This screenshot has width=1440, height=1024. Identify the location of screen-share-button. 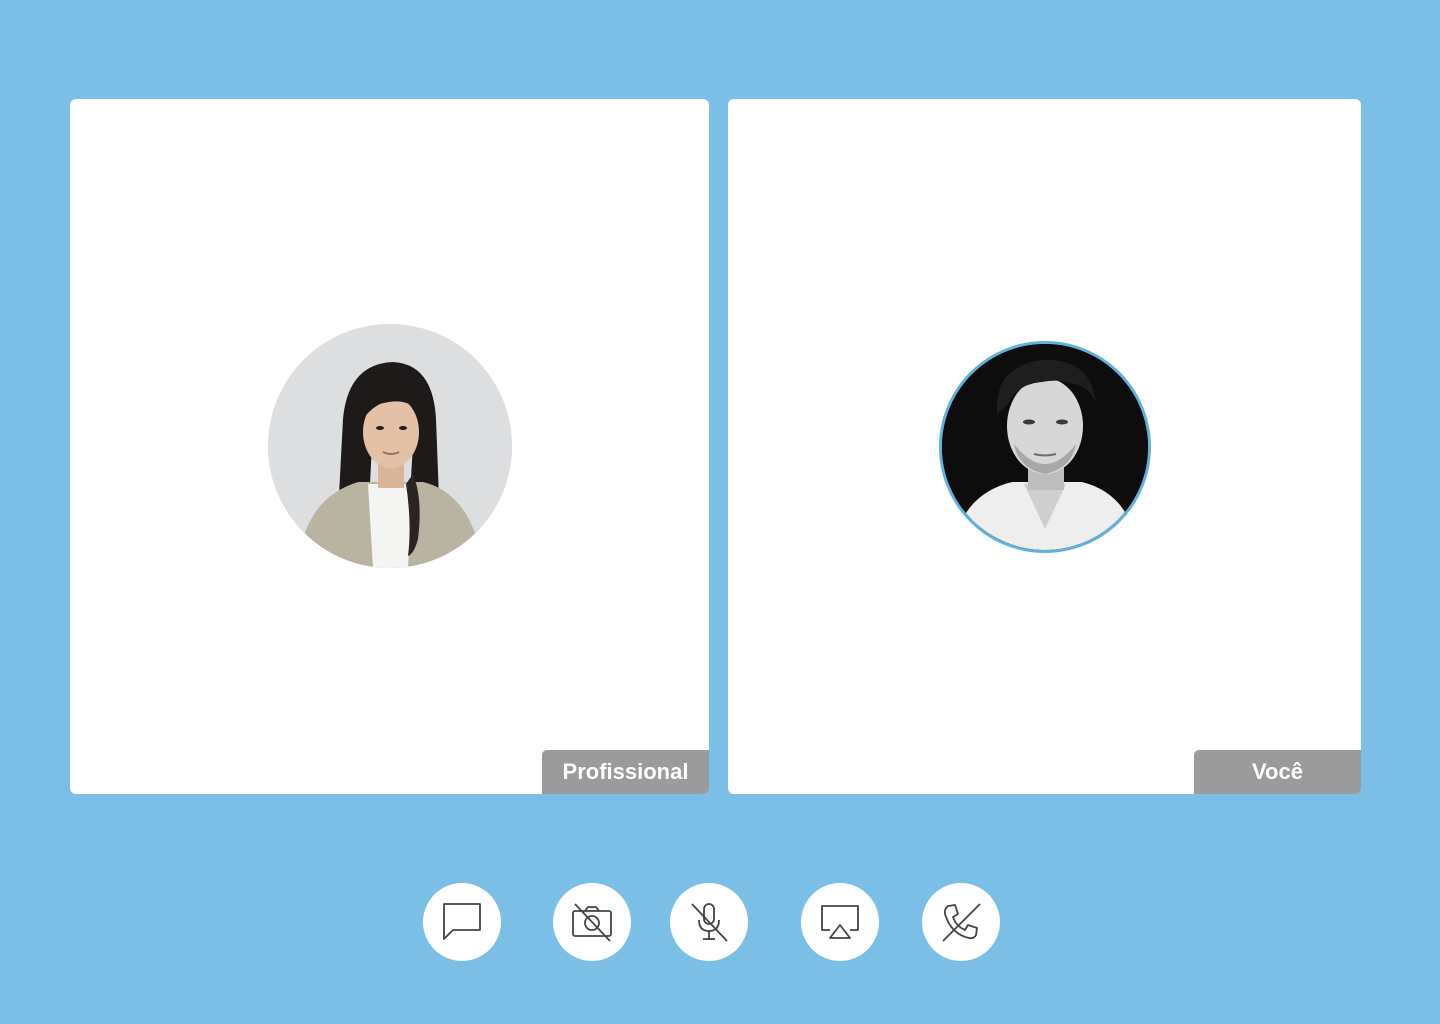
(840, 922).